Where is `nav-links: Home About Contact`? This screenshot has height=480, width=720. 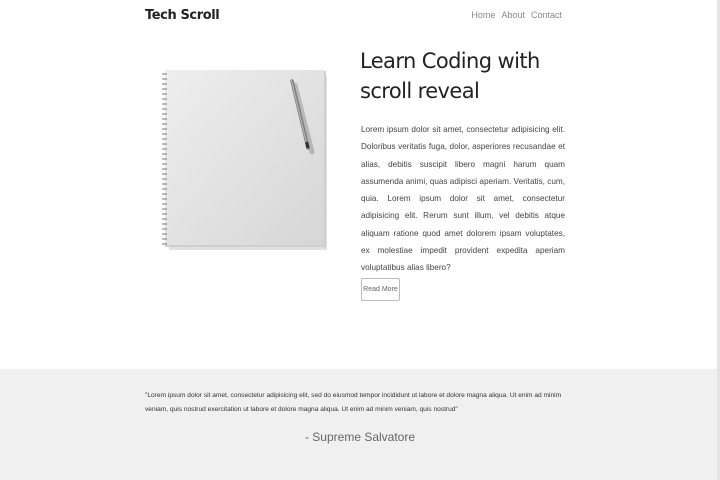 nav-links: Home About Contact is located at coordinates (516, 15).